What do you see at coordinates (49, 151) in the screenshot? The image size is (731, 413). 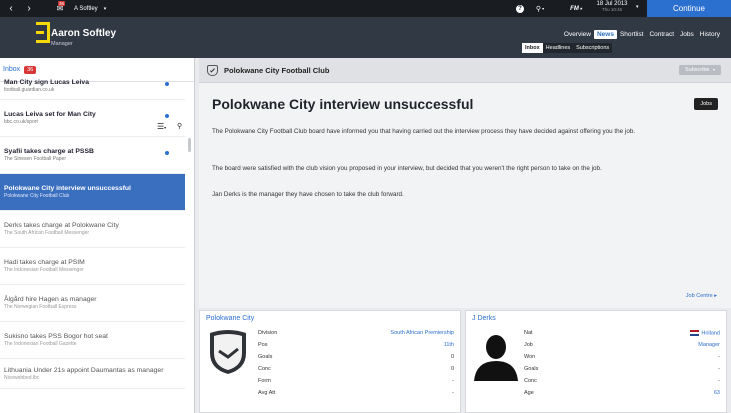 I see `message-title: Syafii takes charge at PSSB` at bounding box center [49, 151].